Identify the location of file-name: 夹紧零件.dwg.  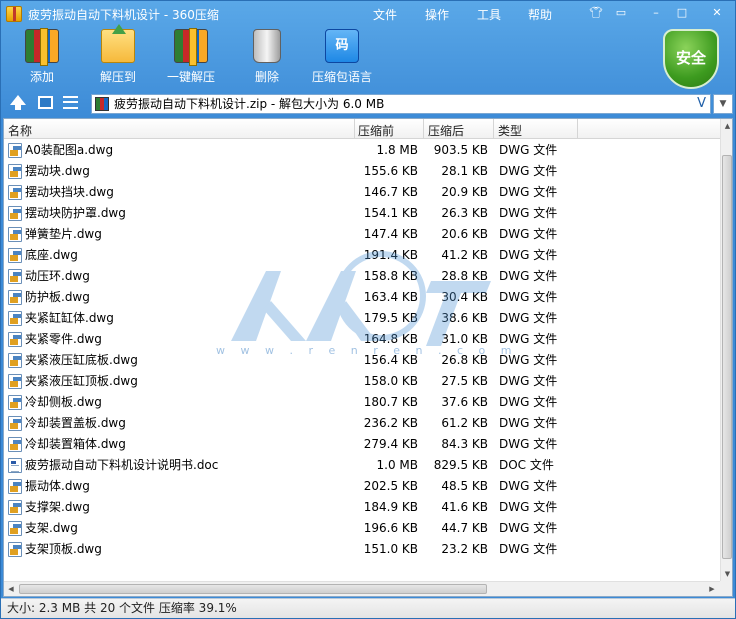
(63, 339).